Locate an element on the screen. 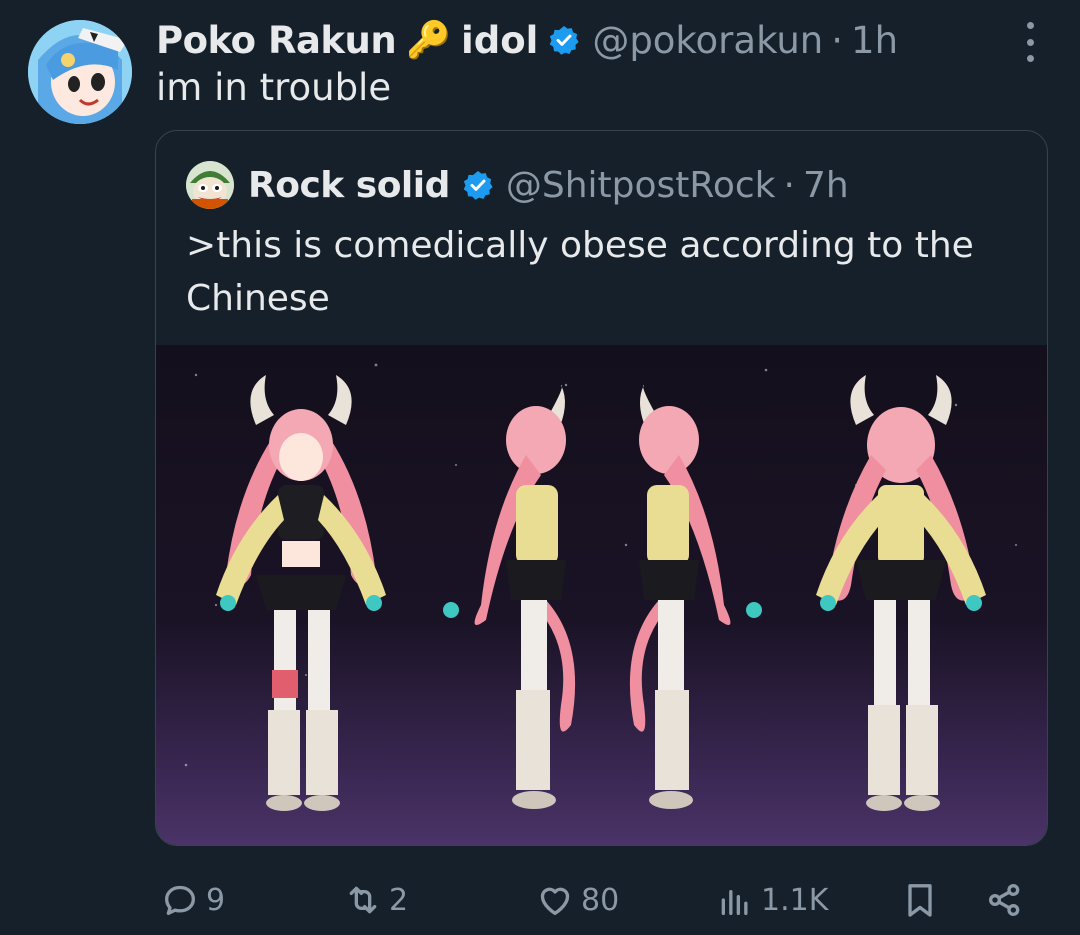 The image size is (1080, 935). share-icon is located at coordinates (1004, 900).